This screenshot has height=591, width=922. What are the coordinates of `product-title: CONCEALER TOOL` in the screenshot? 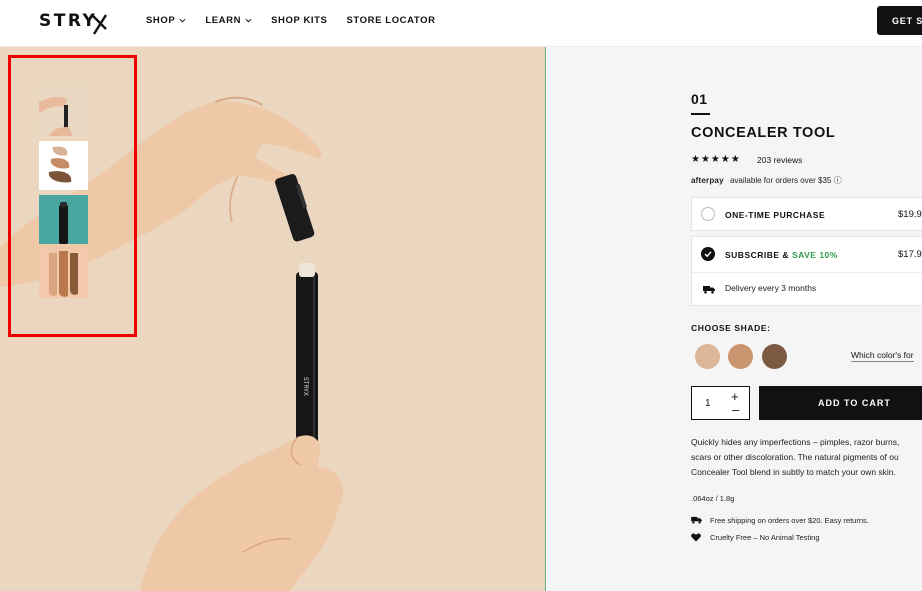 It's located at (763, 133).